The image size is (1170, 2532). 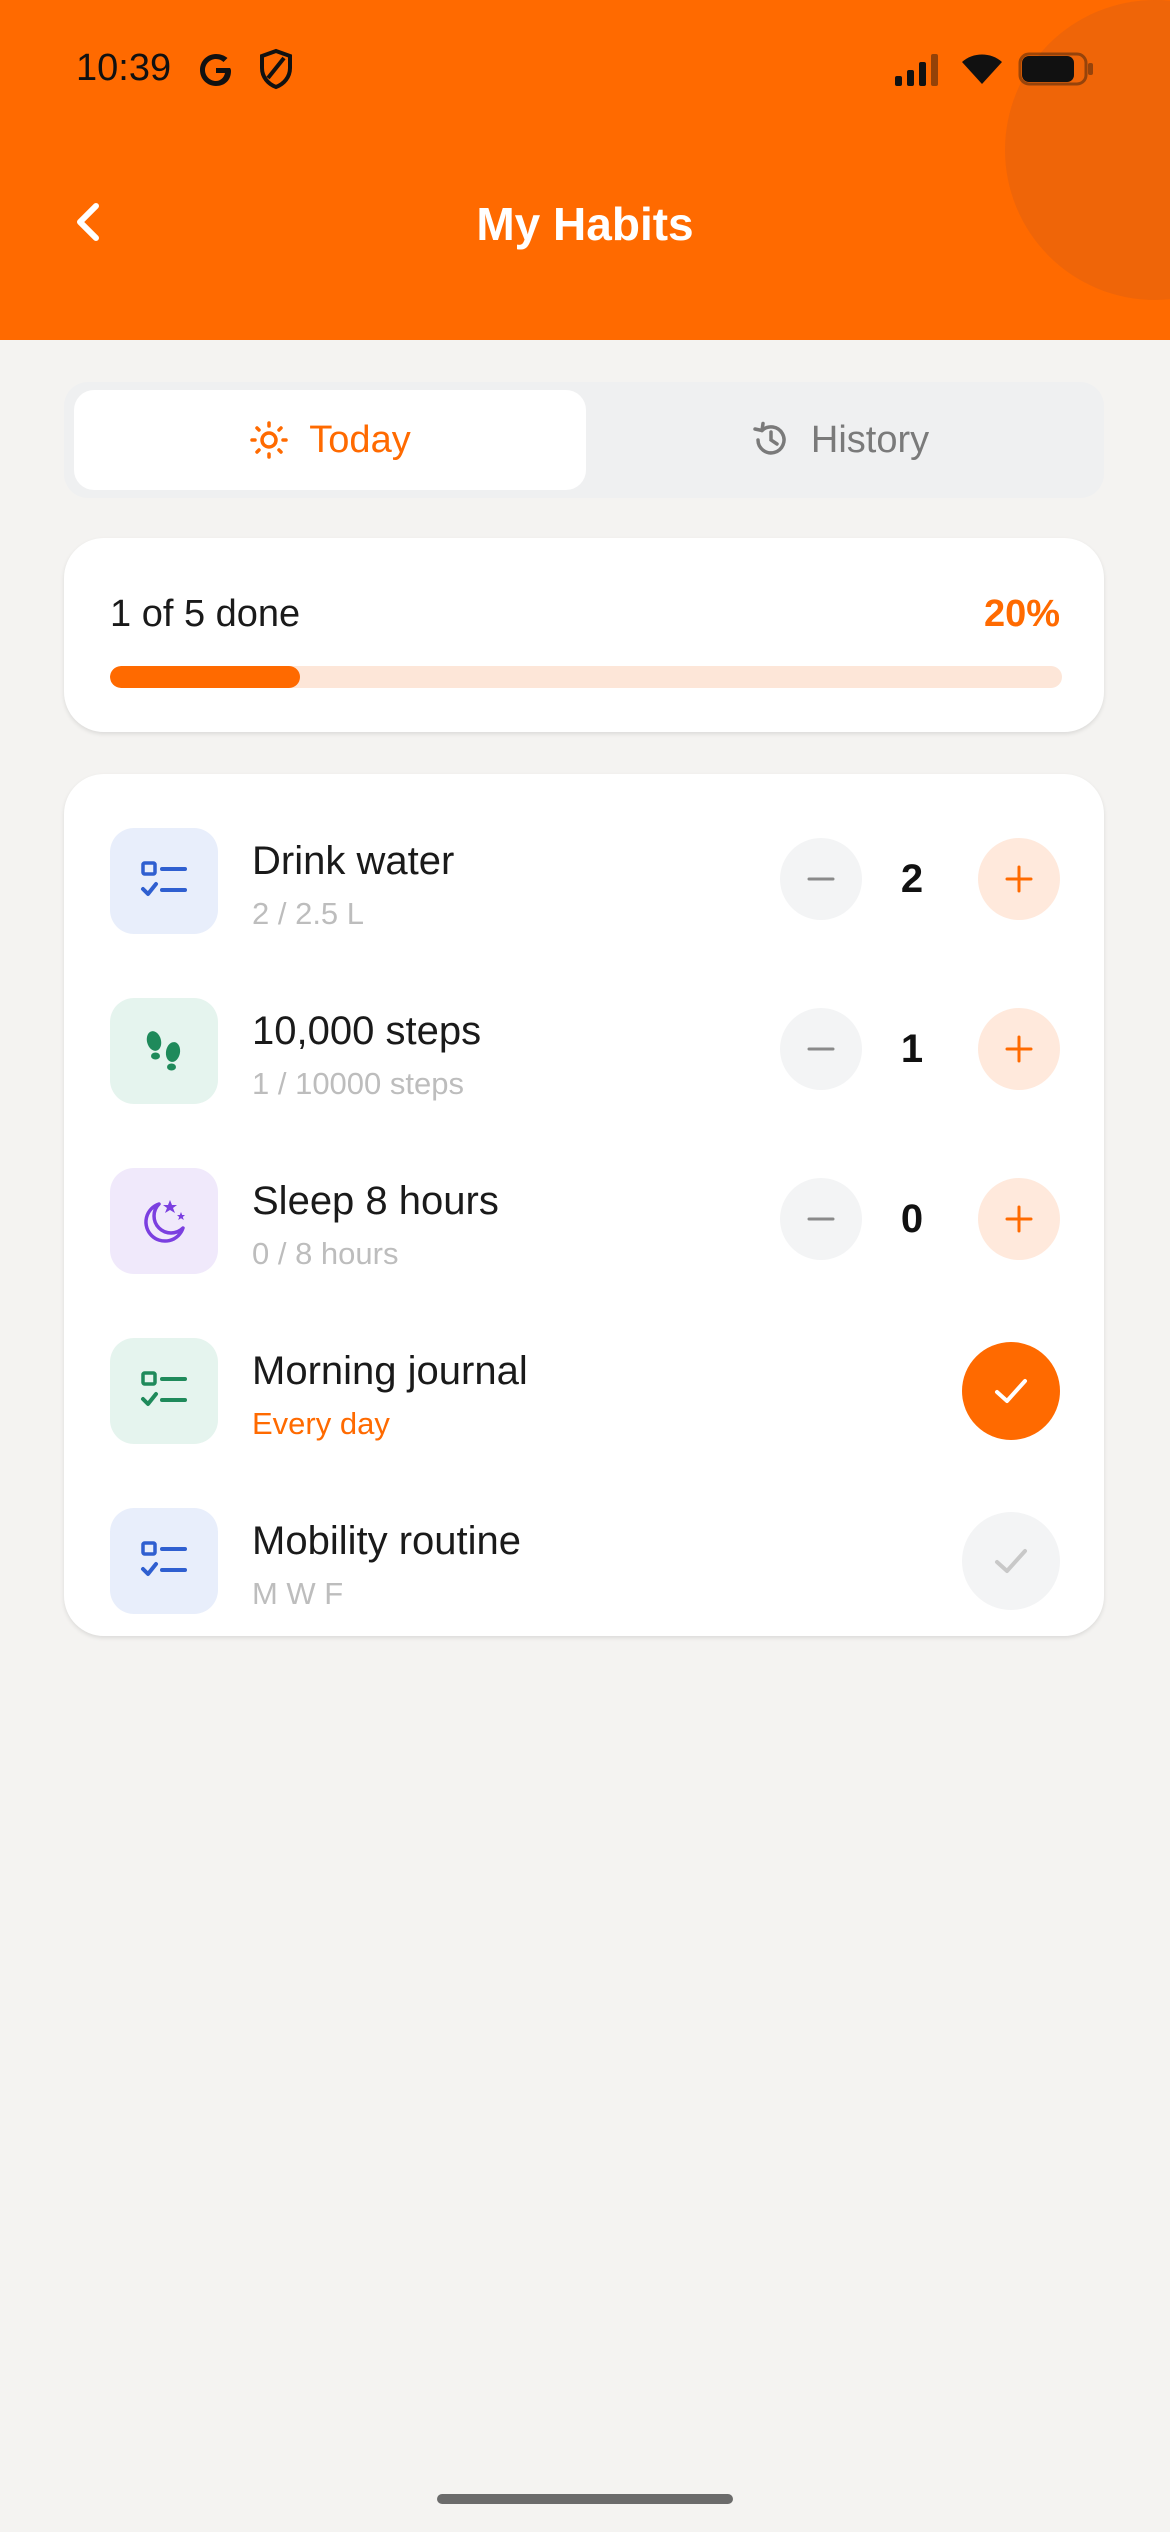 What do you see at coordinates (124, 68) in the screenshot?
I see `status-time: 10:39` at bounding box center [124, 68].